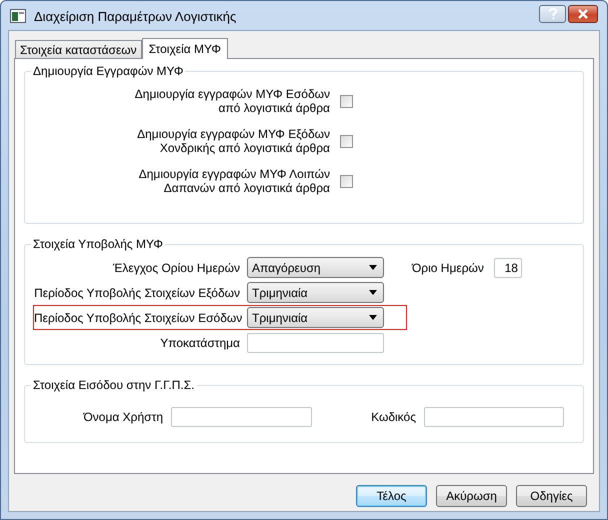 This screenshot has height=520, width=608. Describe the element at coordinates (448, 267) in the screenshot. I see `field-label: Όριο Ημερών` at that location.